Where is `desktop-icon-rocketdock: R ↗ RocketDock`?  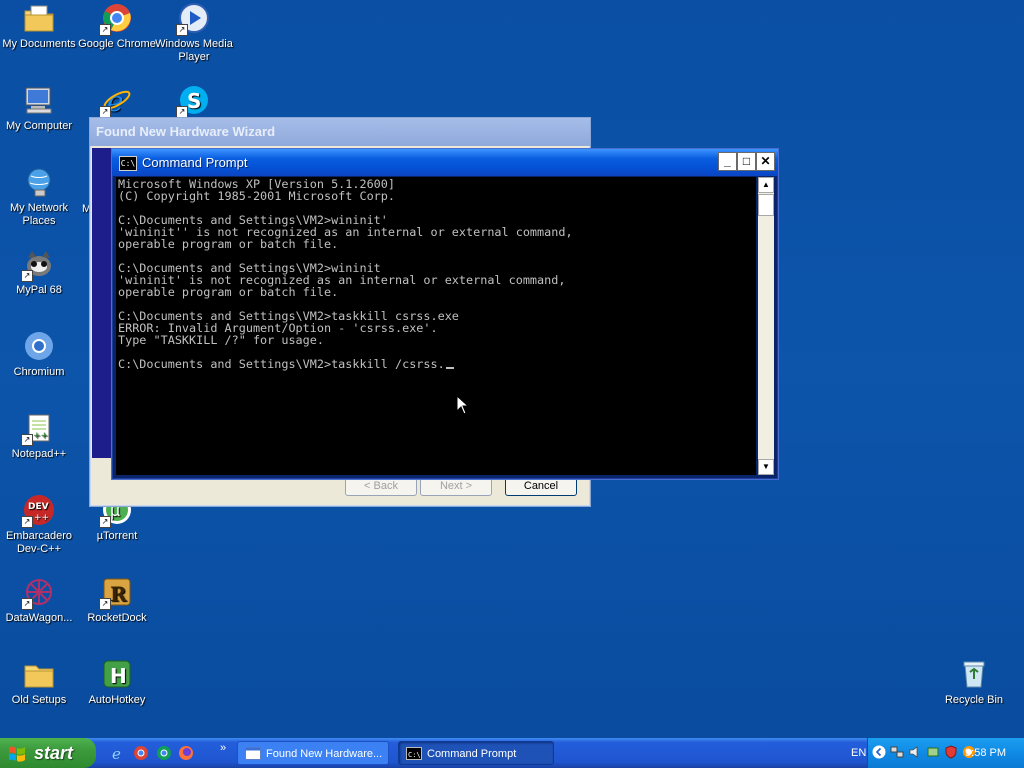 desktop-icon-rocketdock: R ↗ RocketDock is located at coordinates (117, 600).